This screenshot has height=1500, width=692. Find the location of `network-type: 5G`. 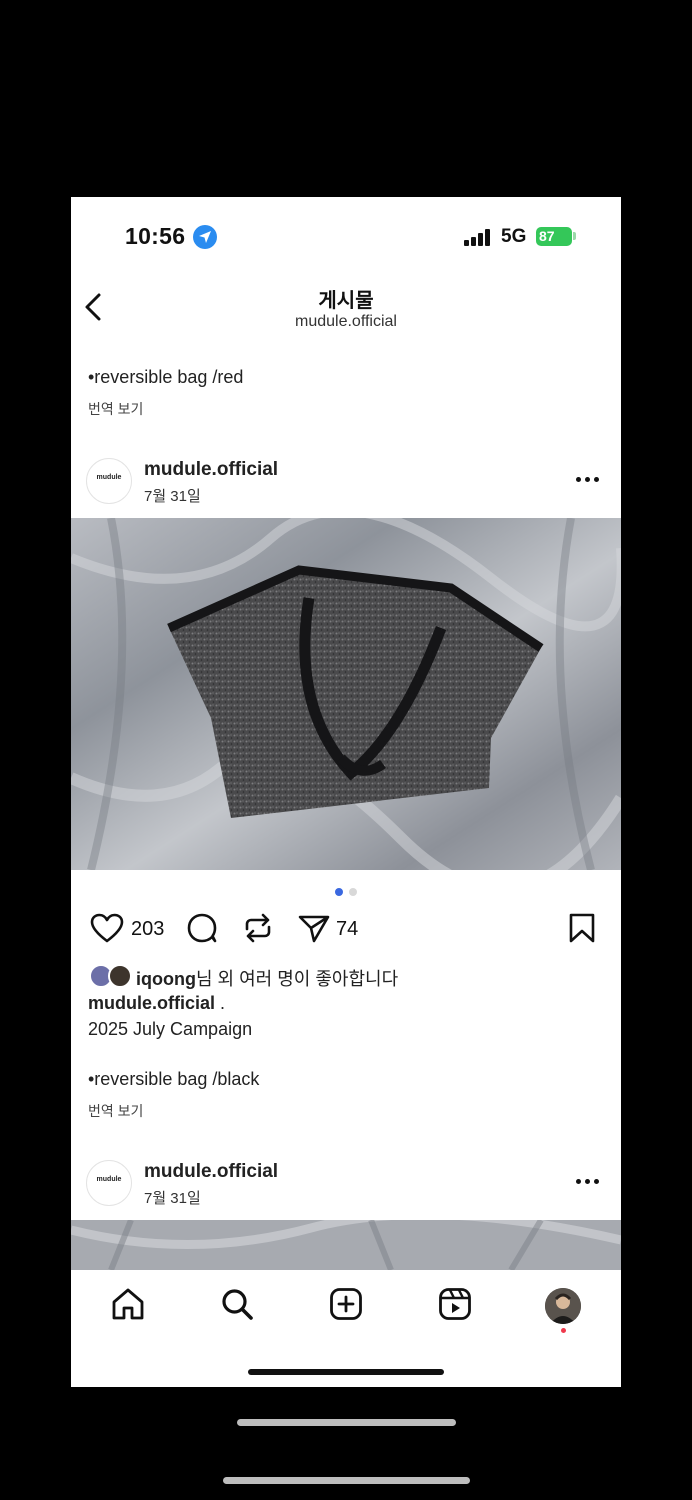

network-type: 5G is located at coordinates (514, 236).